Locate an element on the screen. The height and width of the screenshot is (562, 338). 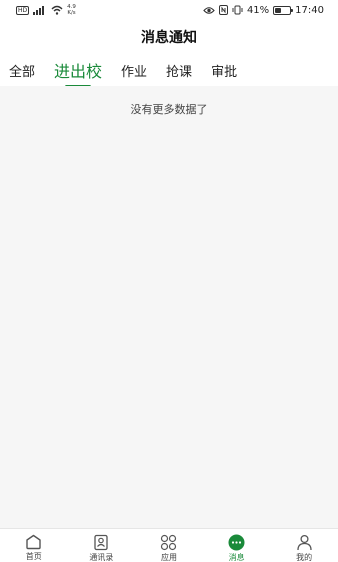
tab-school-gate: 进出校 is located at coordinates (78, 70).